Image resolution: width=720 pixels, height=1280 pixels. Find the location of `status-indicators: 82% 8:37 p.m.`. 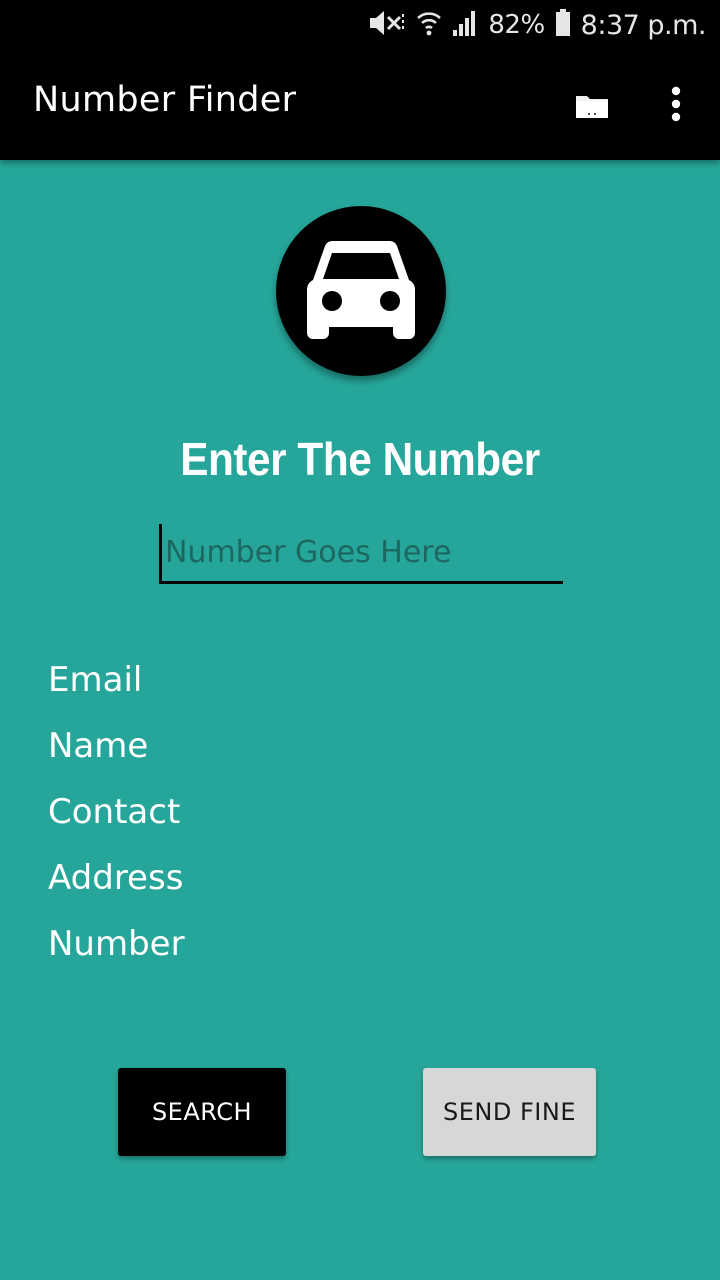

status-indicators: 82% 8:37 p.m. is located at coordinates (537, 25).